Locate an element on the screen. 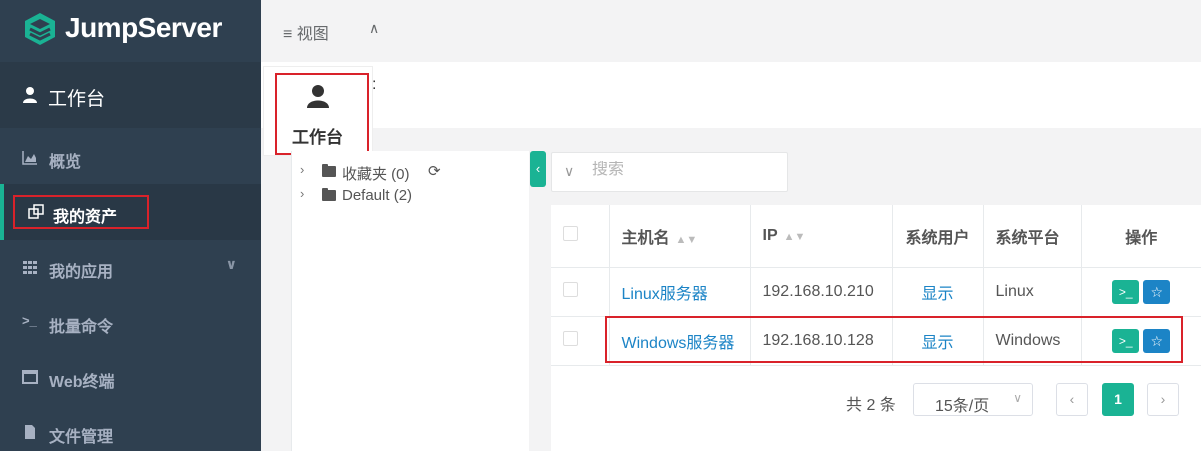 The width and height of the screenshot is (1201, 451). sidebar-item-my-apps: 我的应用 ∨ is located at coordinates (130, 268).